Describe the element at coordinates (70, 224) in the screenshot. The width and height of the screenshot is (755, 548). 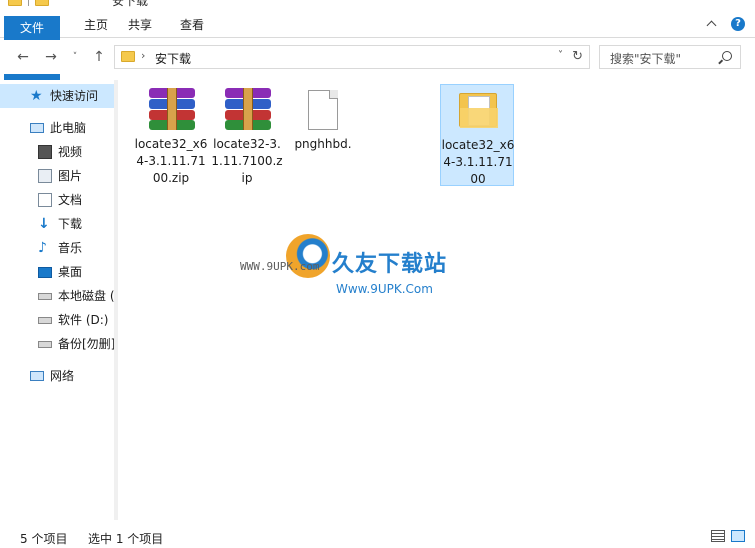
I see `sidebar-item-label: 下载` at that location.